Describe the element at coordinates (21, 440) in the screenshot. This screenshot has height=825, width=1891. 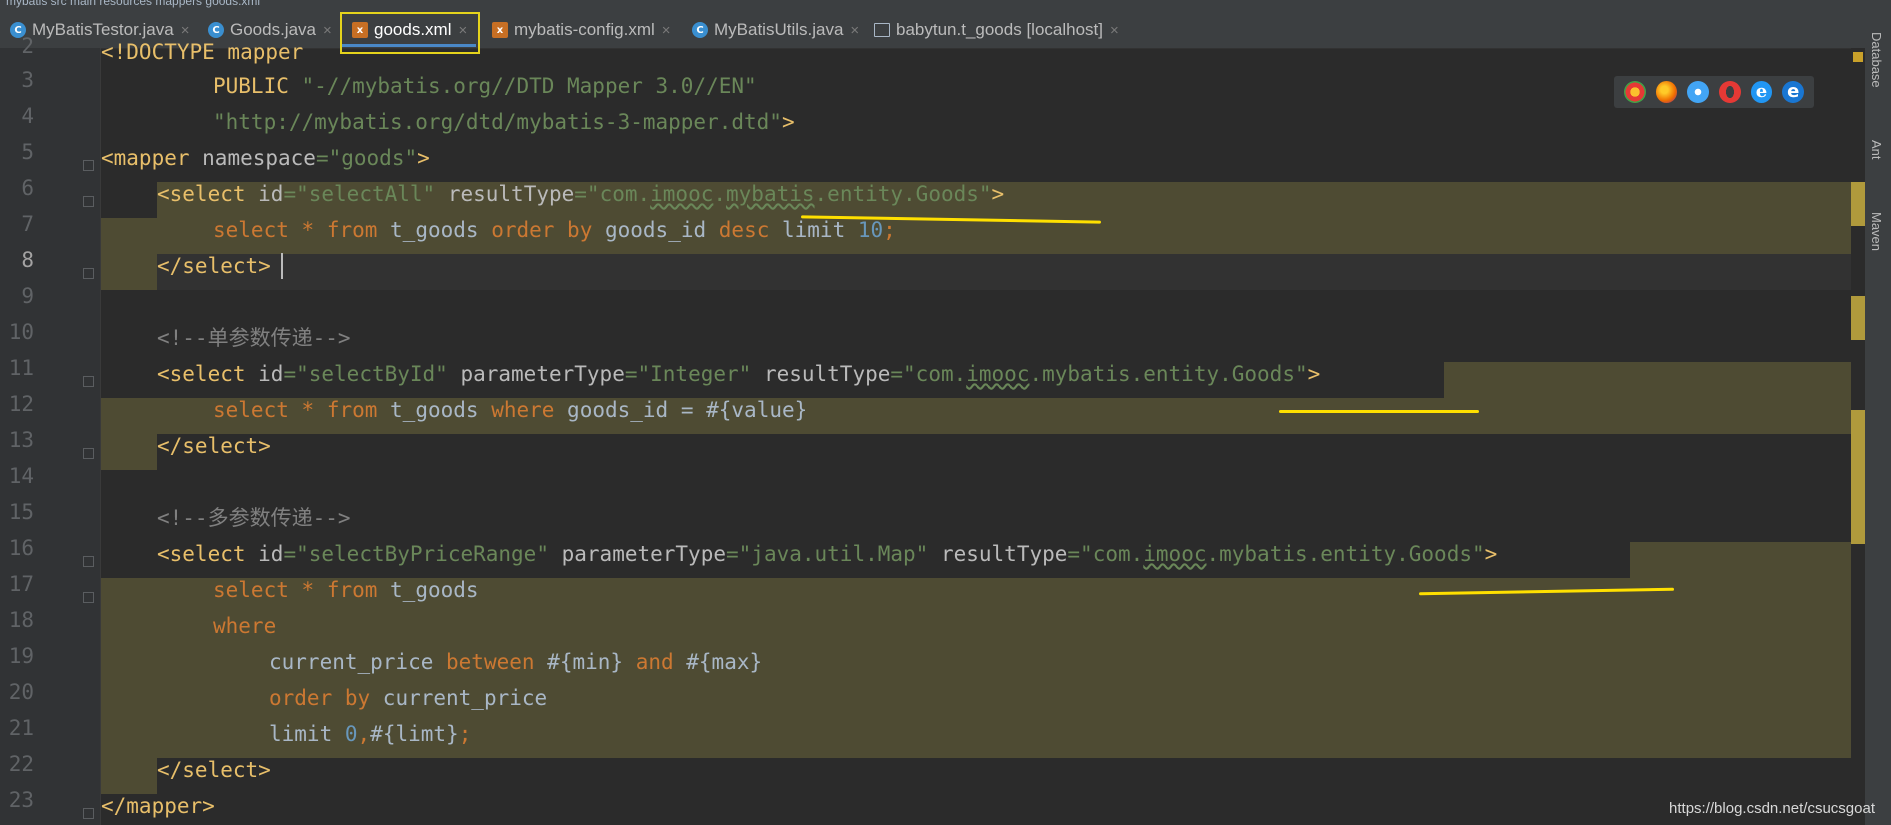
I see `line-number: 13` at that location.